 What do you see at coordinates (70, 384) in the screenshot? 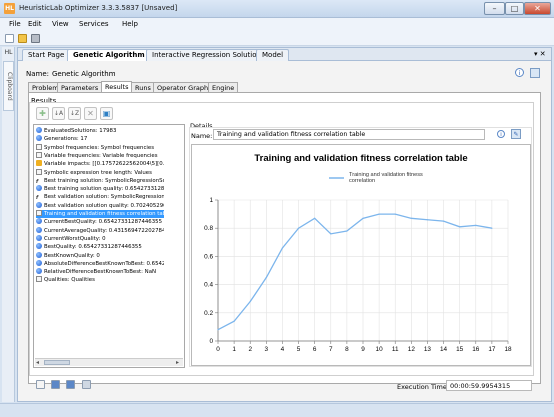
I see `stop-icon` at bounding box center [70, 384].